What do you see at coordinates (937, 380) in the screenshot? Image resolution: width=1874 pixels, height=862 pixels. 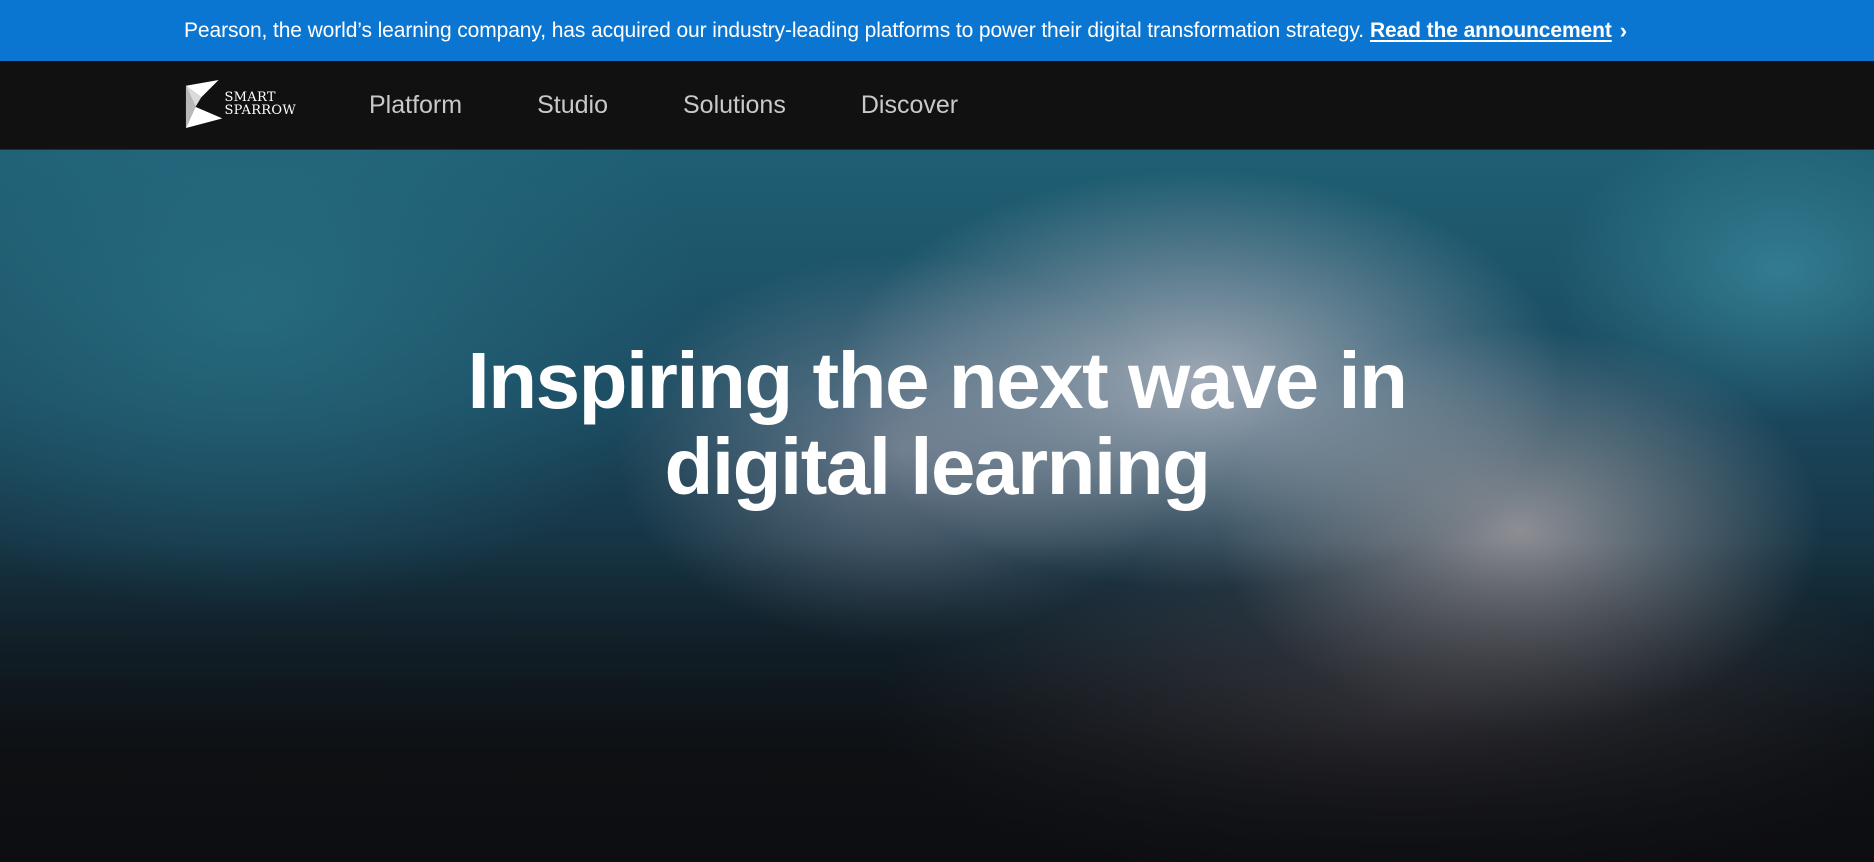 I see `hero-title-line-1: Inspiring the next wave in` at bounding box center [937, 380].